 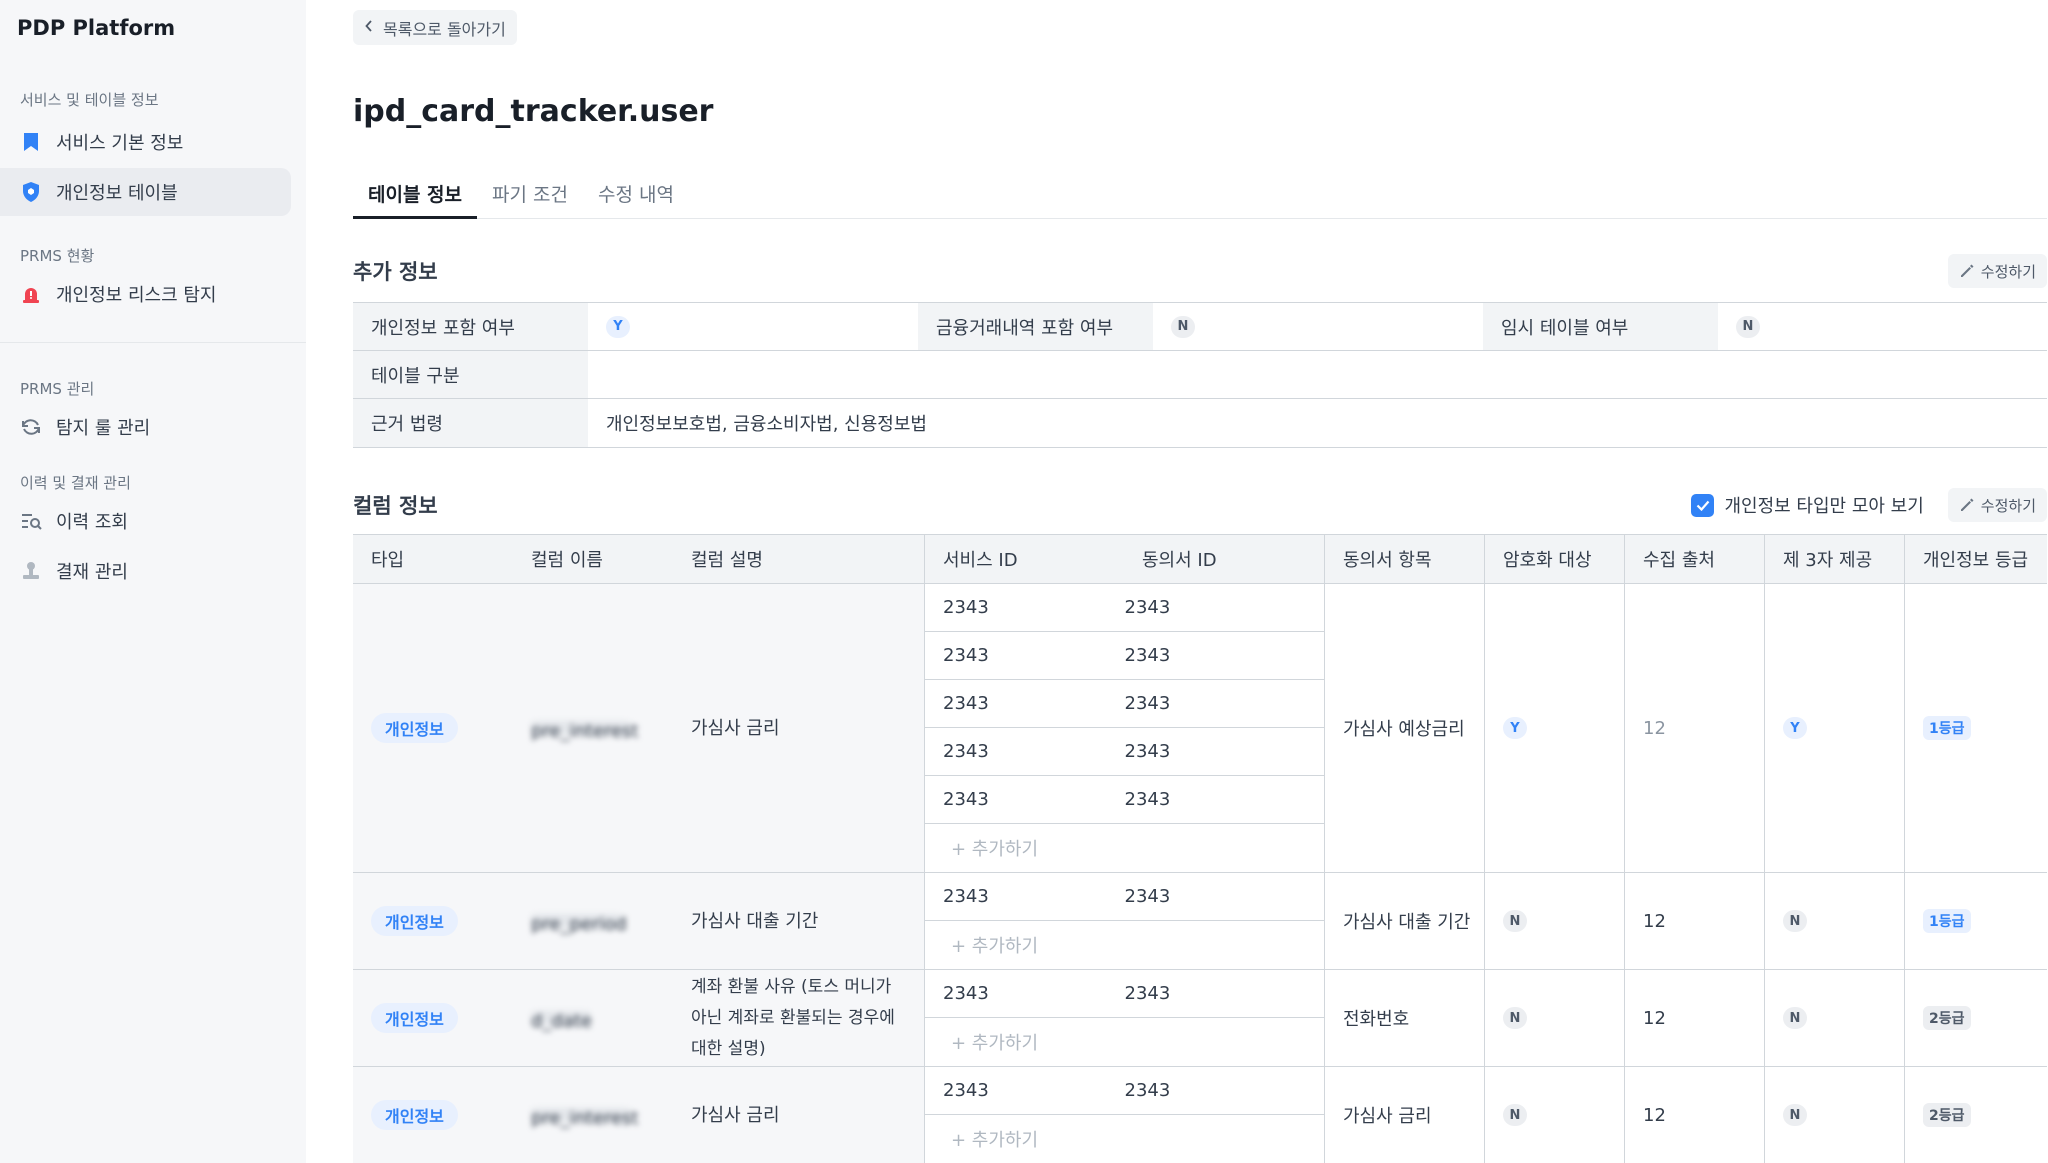 What do you see at coordinates (414, 1018) in the screenshot?
I see `type-badge: 개인정보` at bounding box center [414, 1018].